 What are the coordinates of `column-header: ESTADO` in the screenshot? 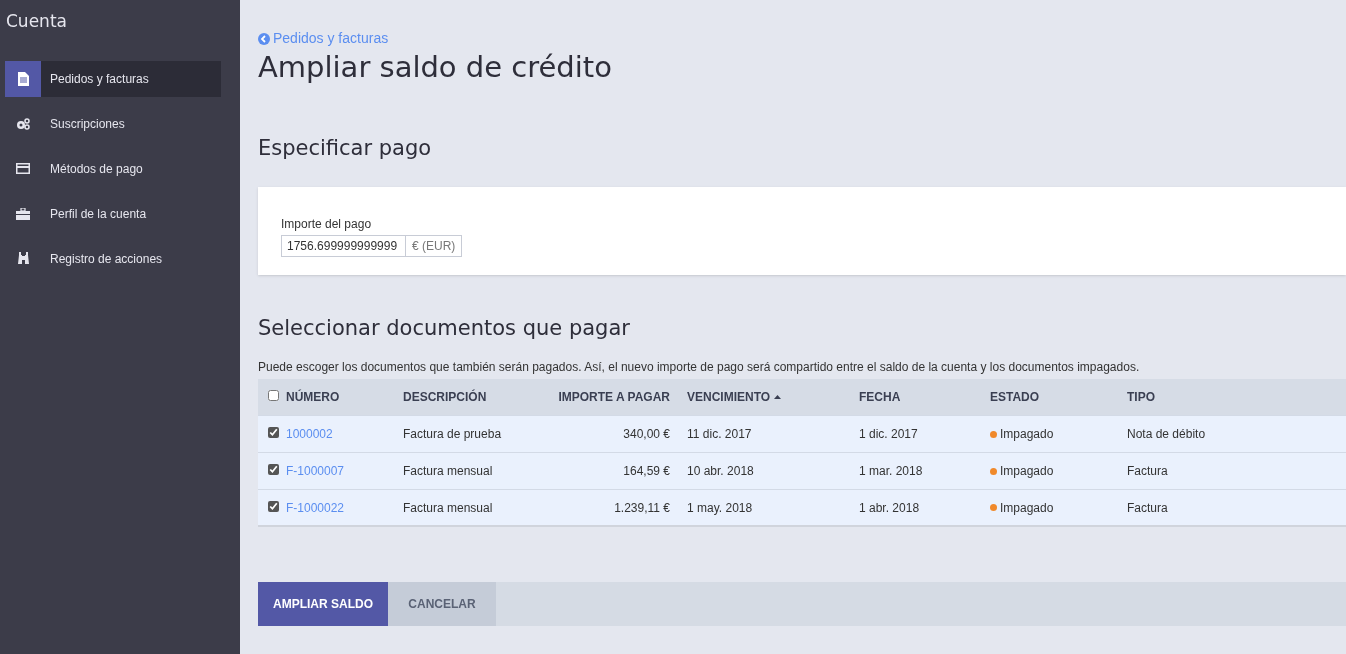 It's located at (1015, 397).